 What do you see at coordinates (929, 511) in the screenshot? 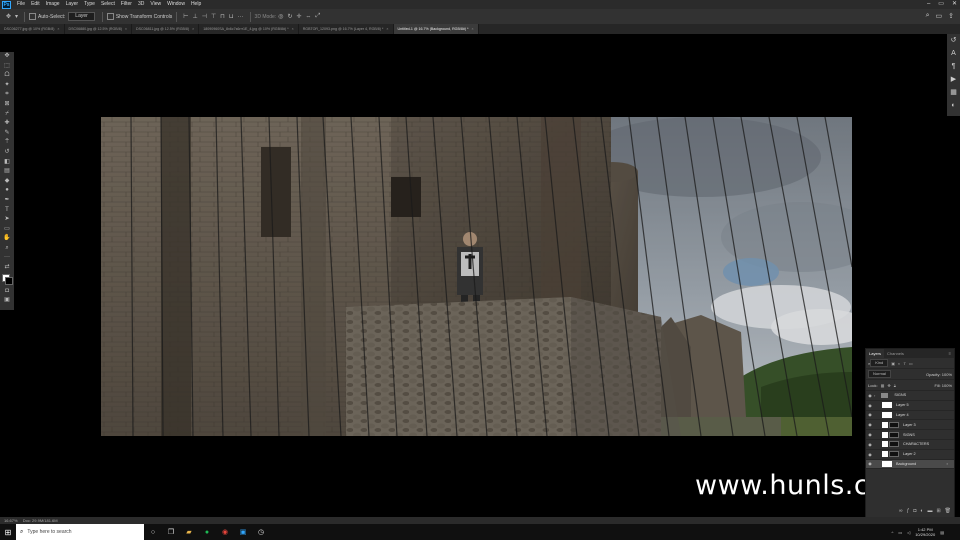
I see `new-group-icon: ▬` at bounding box center [929, 511].